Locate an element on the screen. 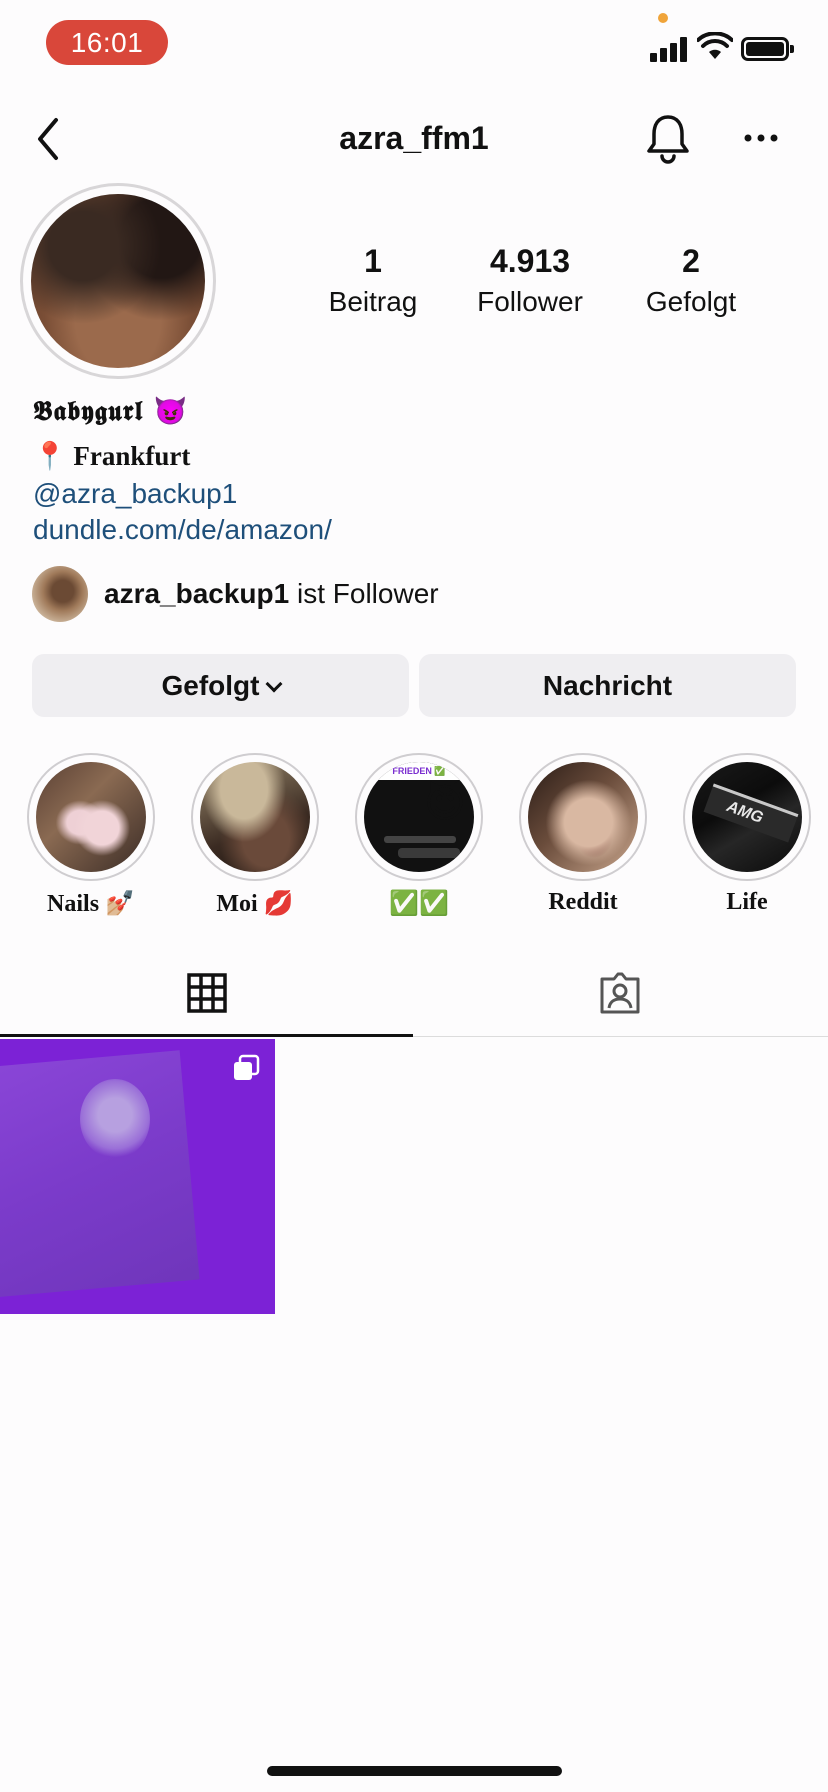 The height and width of the screenshot is (1792, 828). highlight-cover-checkmarks: FRIEDEN ✅ 😈 is located at coordinates (419, 817).